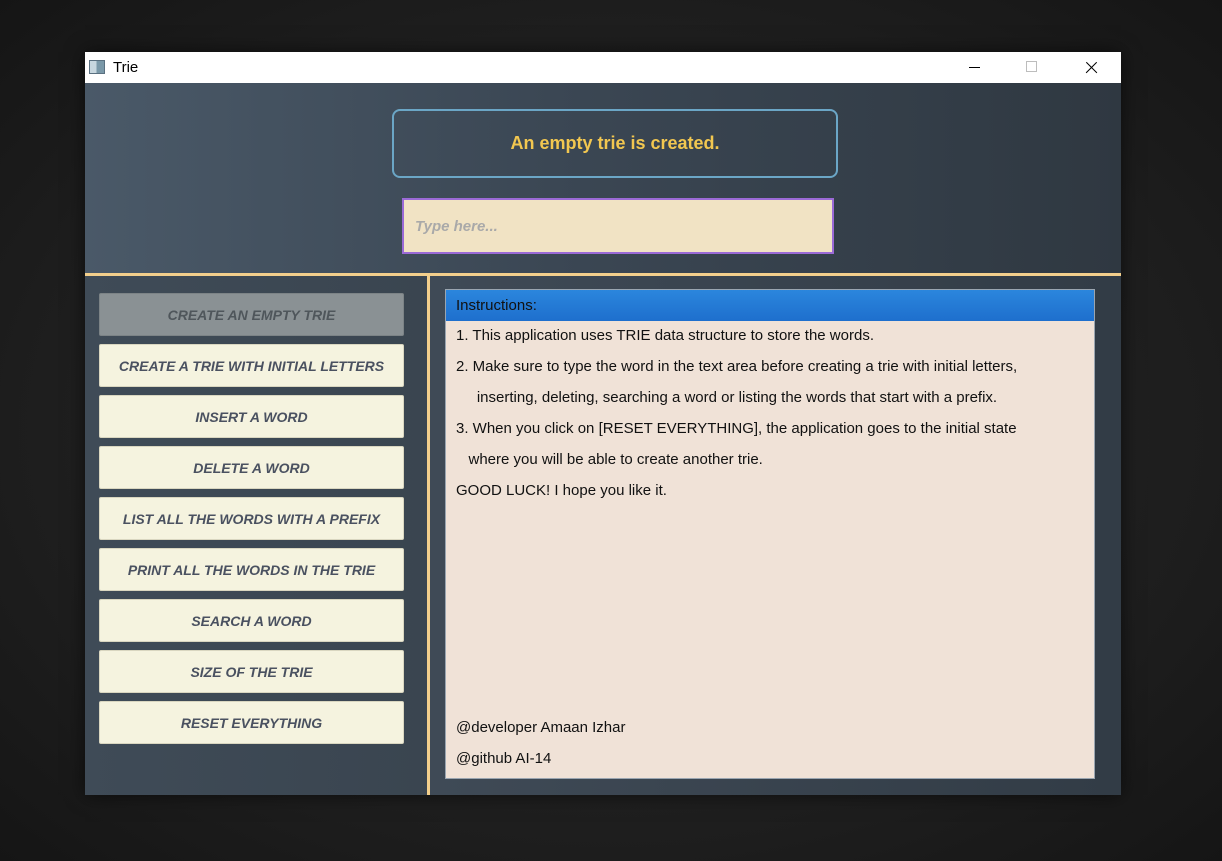 This screenshot has width=1222, height=861. What do you see at coordinates (603, 67) in the screenshot?
I see `title-bar: Trie` at bounding box center [603, 67].